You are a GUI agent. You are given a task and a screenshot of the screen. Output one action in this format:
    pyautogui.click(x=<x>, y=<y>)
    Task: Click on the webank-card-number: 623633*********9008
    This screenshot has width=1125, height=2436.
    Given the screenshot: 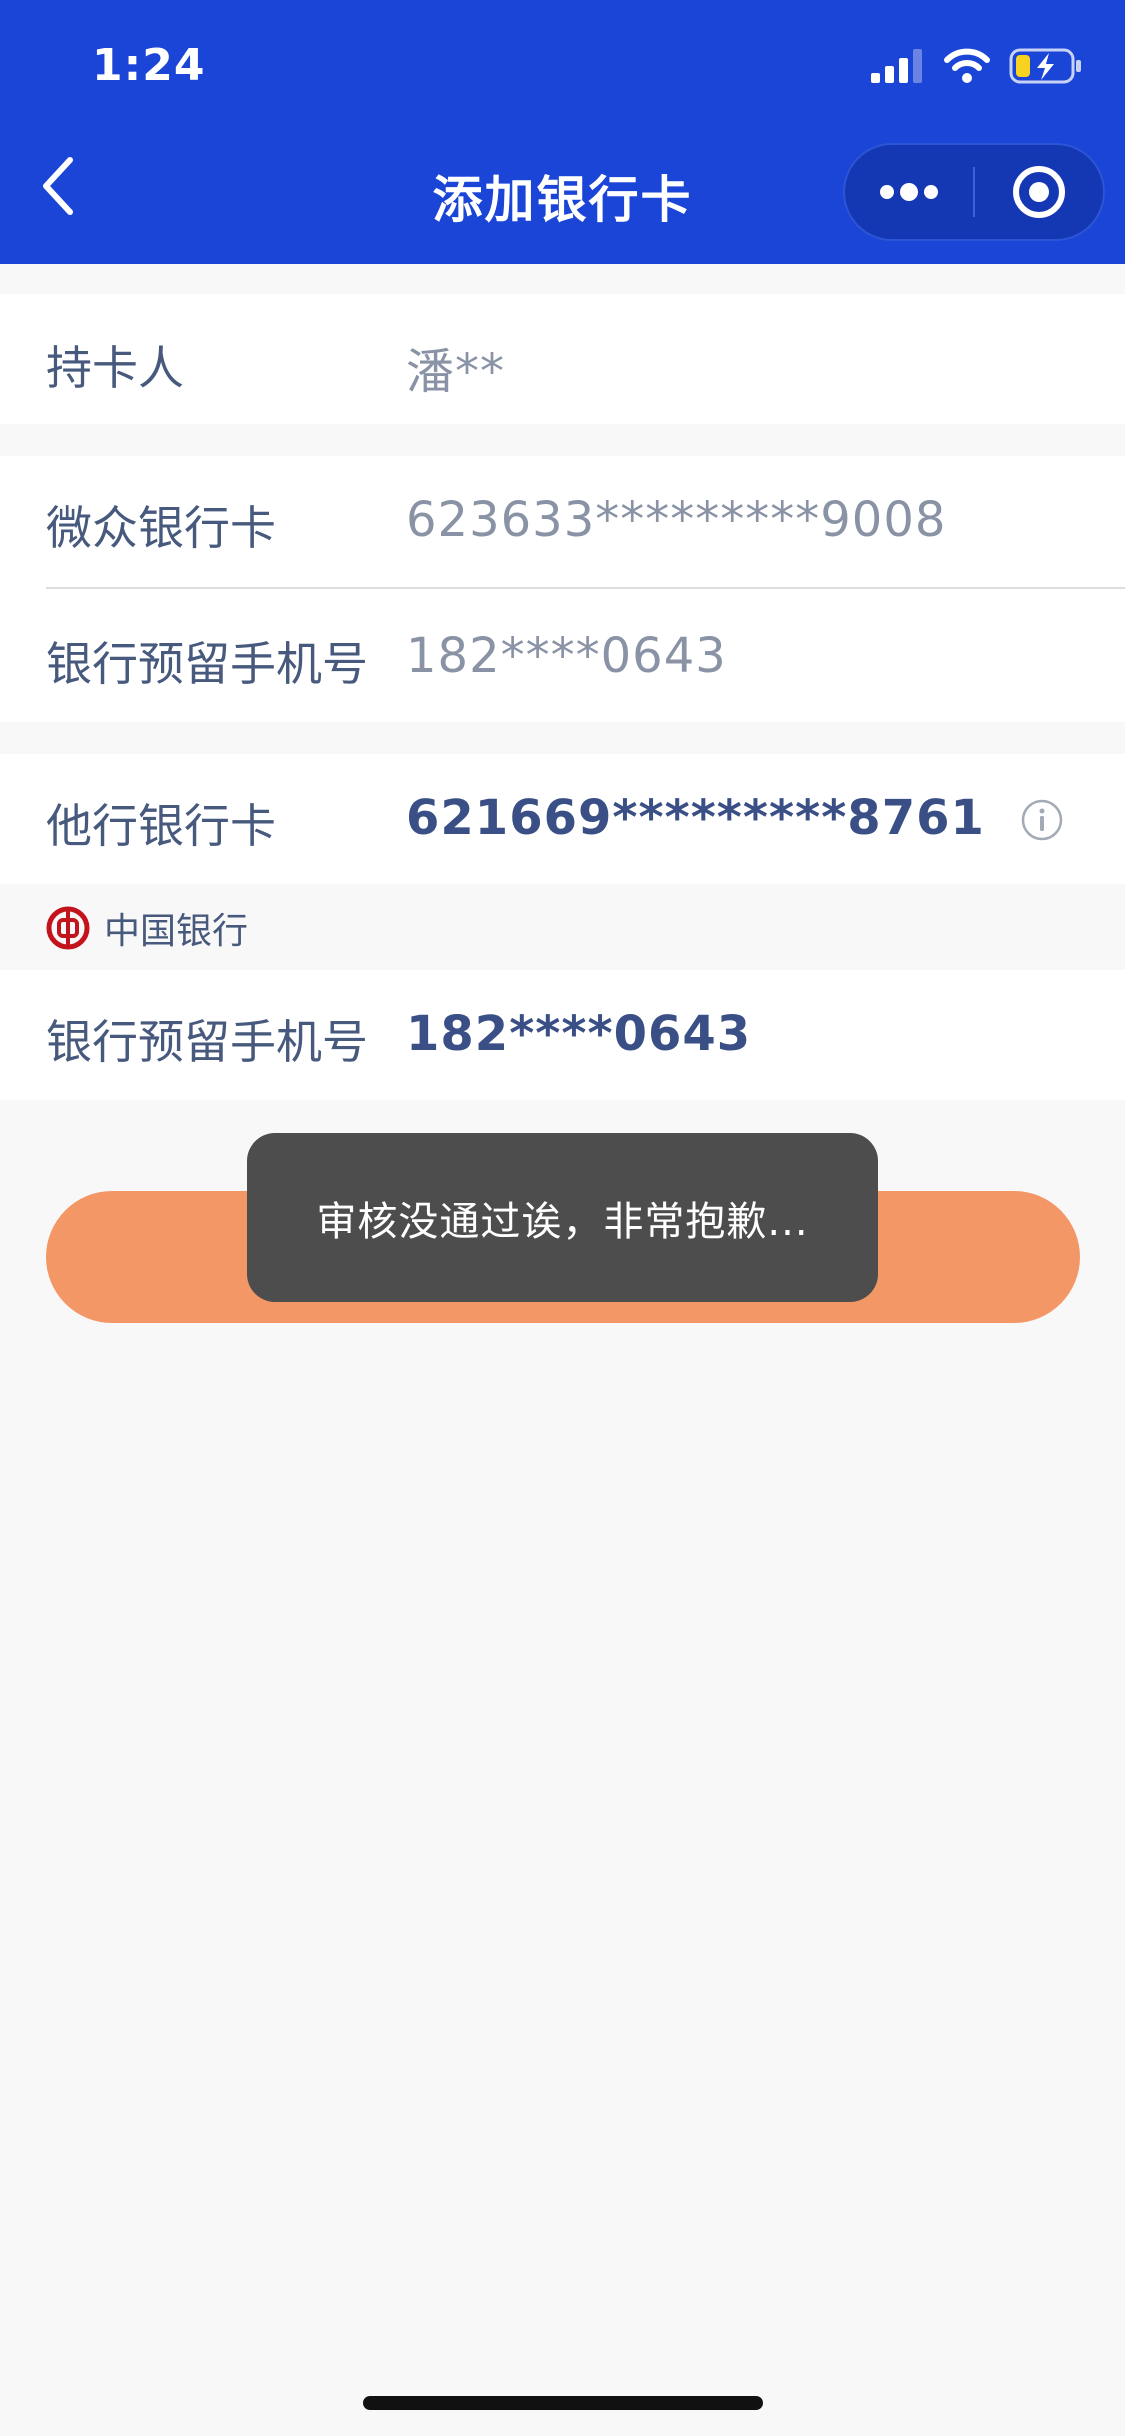 What is the action you would take?
    pyautogui.click(x=676, y=520)
    